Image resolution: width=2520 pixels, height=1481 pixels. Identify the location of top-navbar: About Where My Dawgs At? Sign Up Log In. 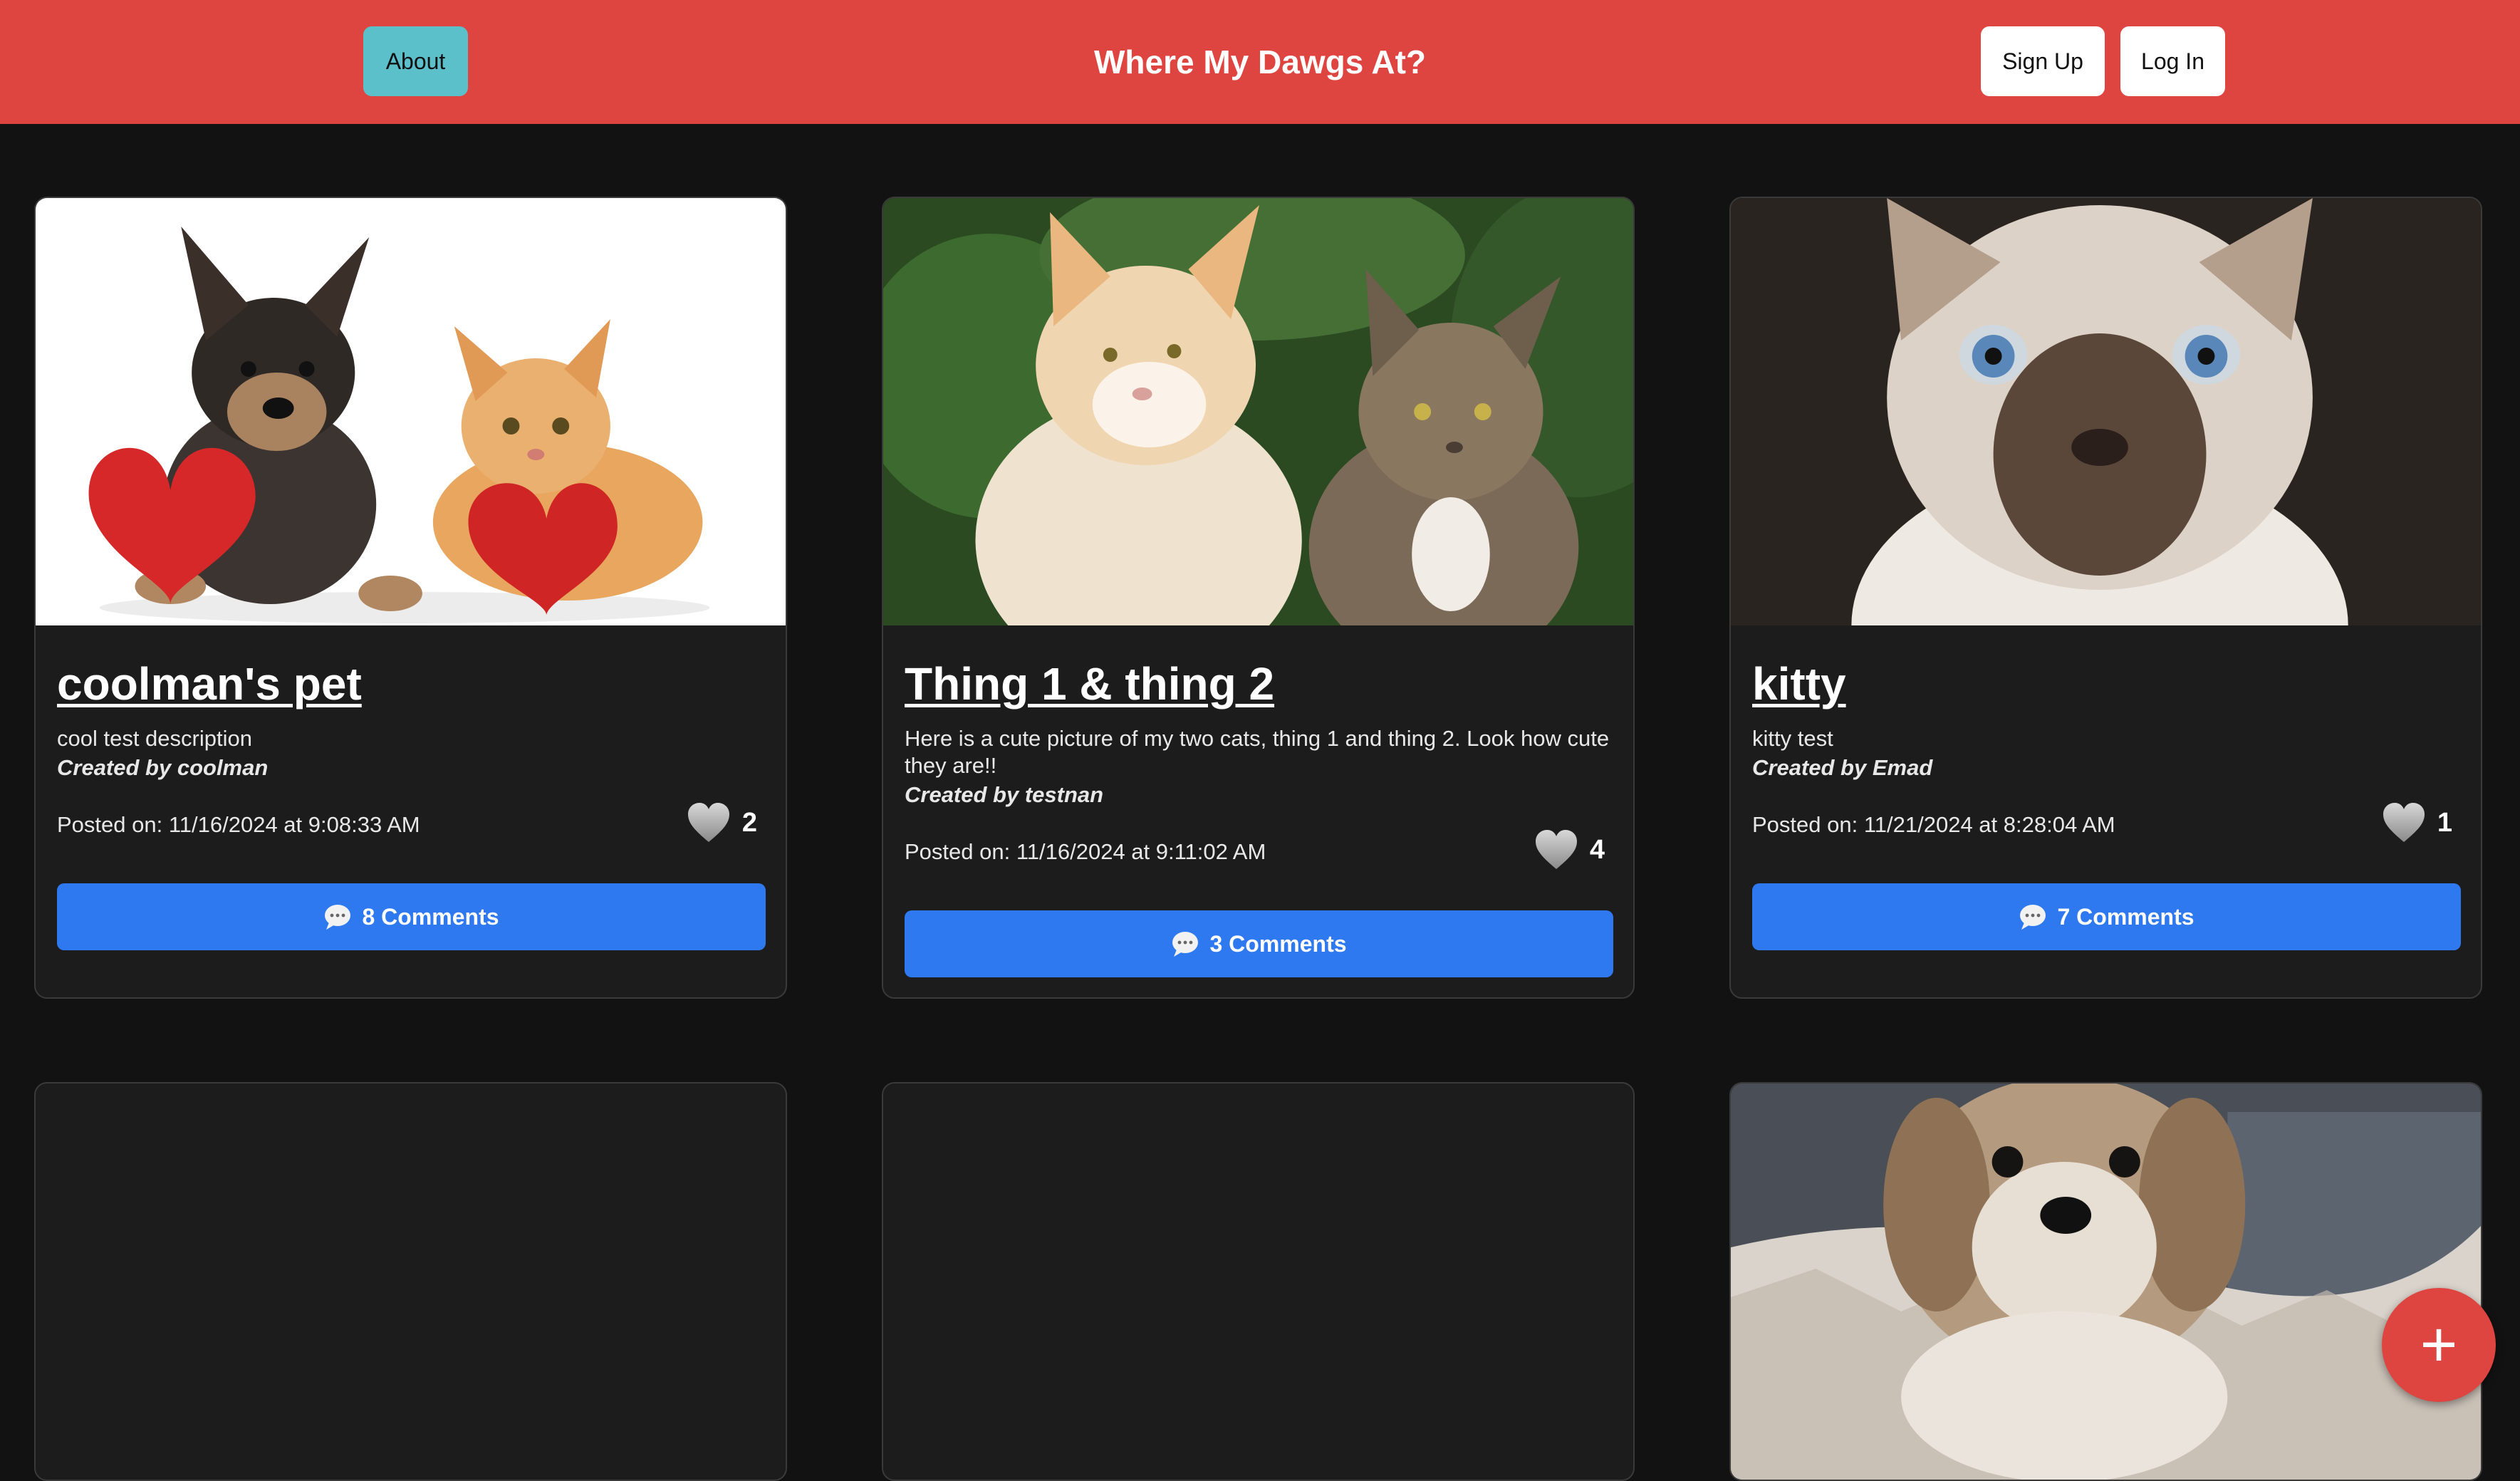
(1260, 62).